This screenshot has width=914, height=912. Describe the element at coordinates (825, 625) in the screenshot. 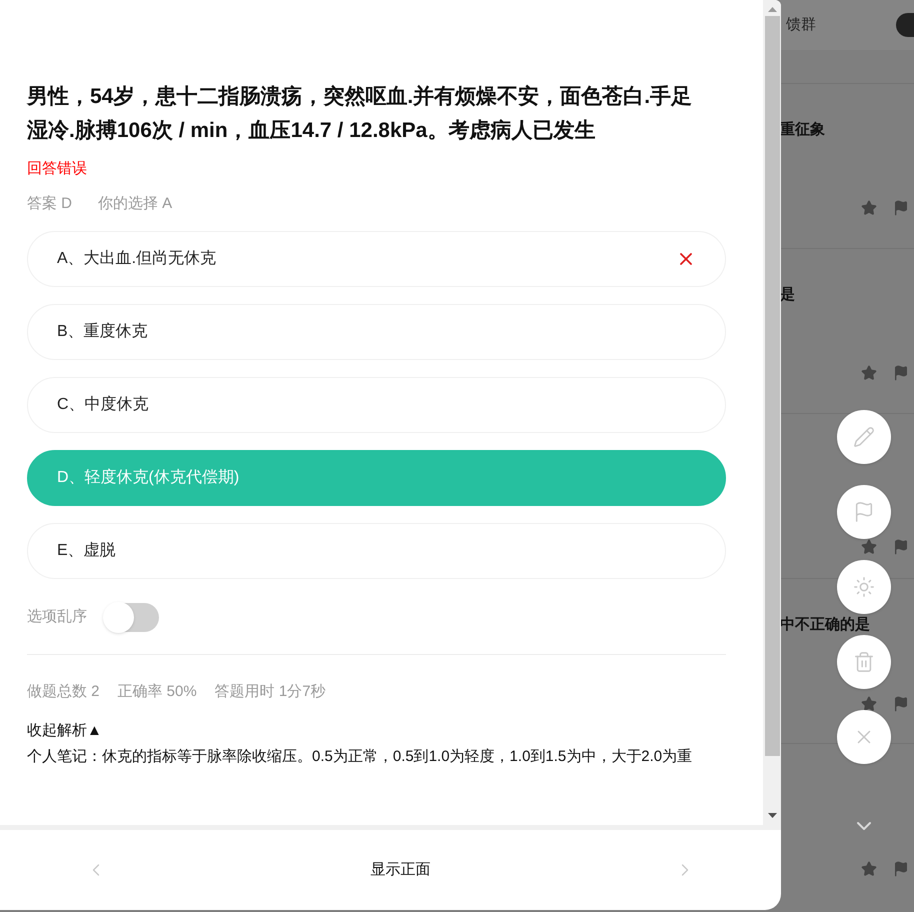

I see `question-title: 中不正确的是` at that location.